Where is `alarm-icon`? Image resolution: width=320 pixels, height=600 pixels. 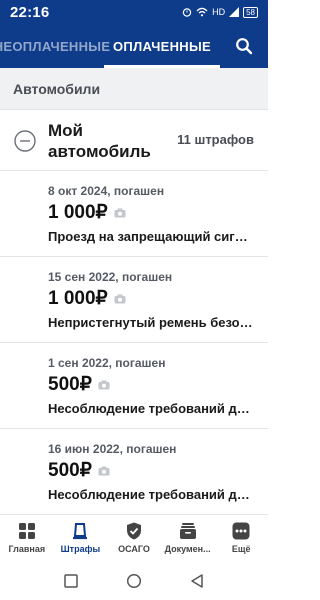 alarm-icon is located at coordinates (187, 12).